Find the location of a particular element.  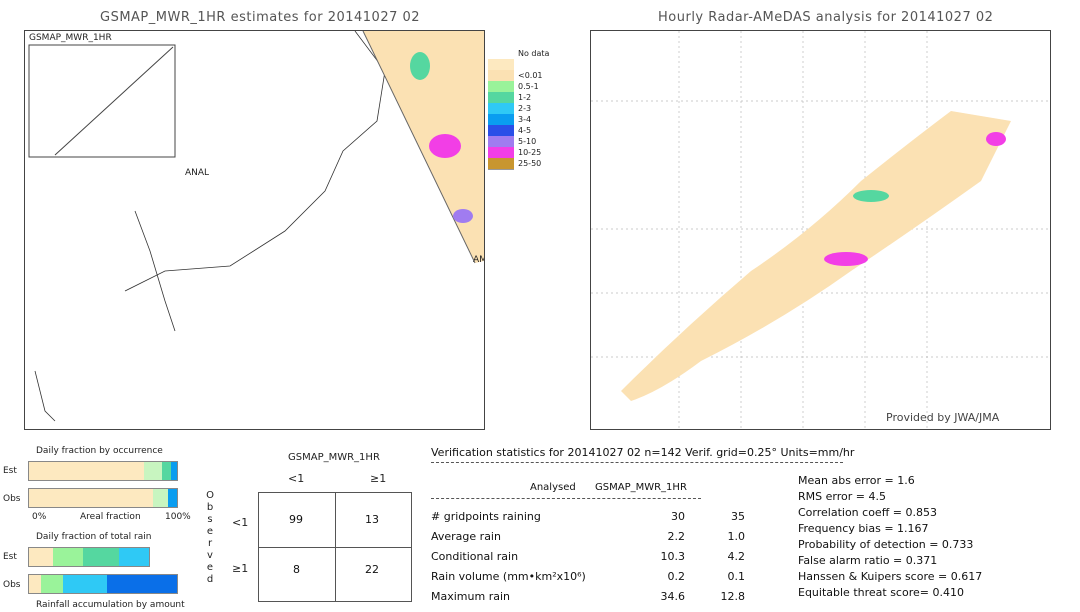

cell: 22 is located at coordinates (372, 569).